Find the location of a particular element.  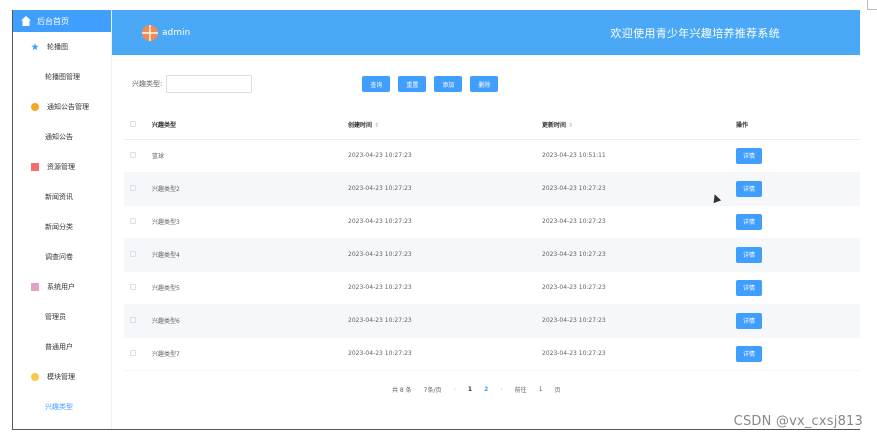

username: admin is located at coordinates (176, 32).